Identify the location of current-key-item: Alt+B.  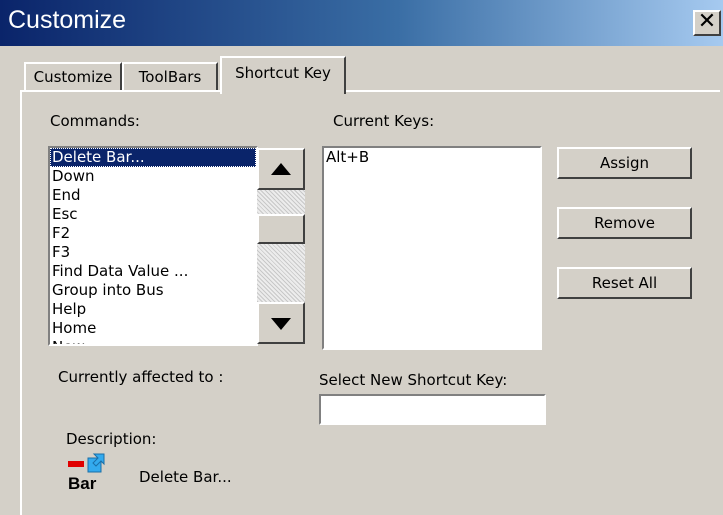
(432, 157).